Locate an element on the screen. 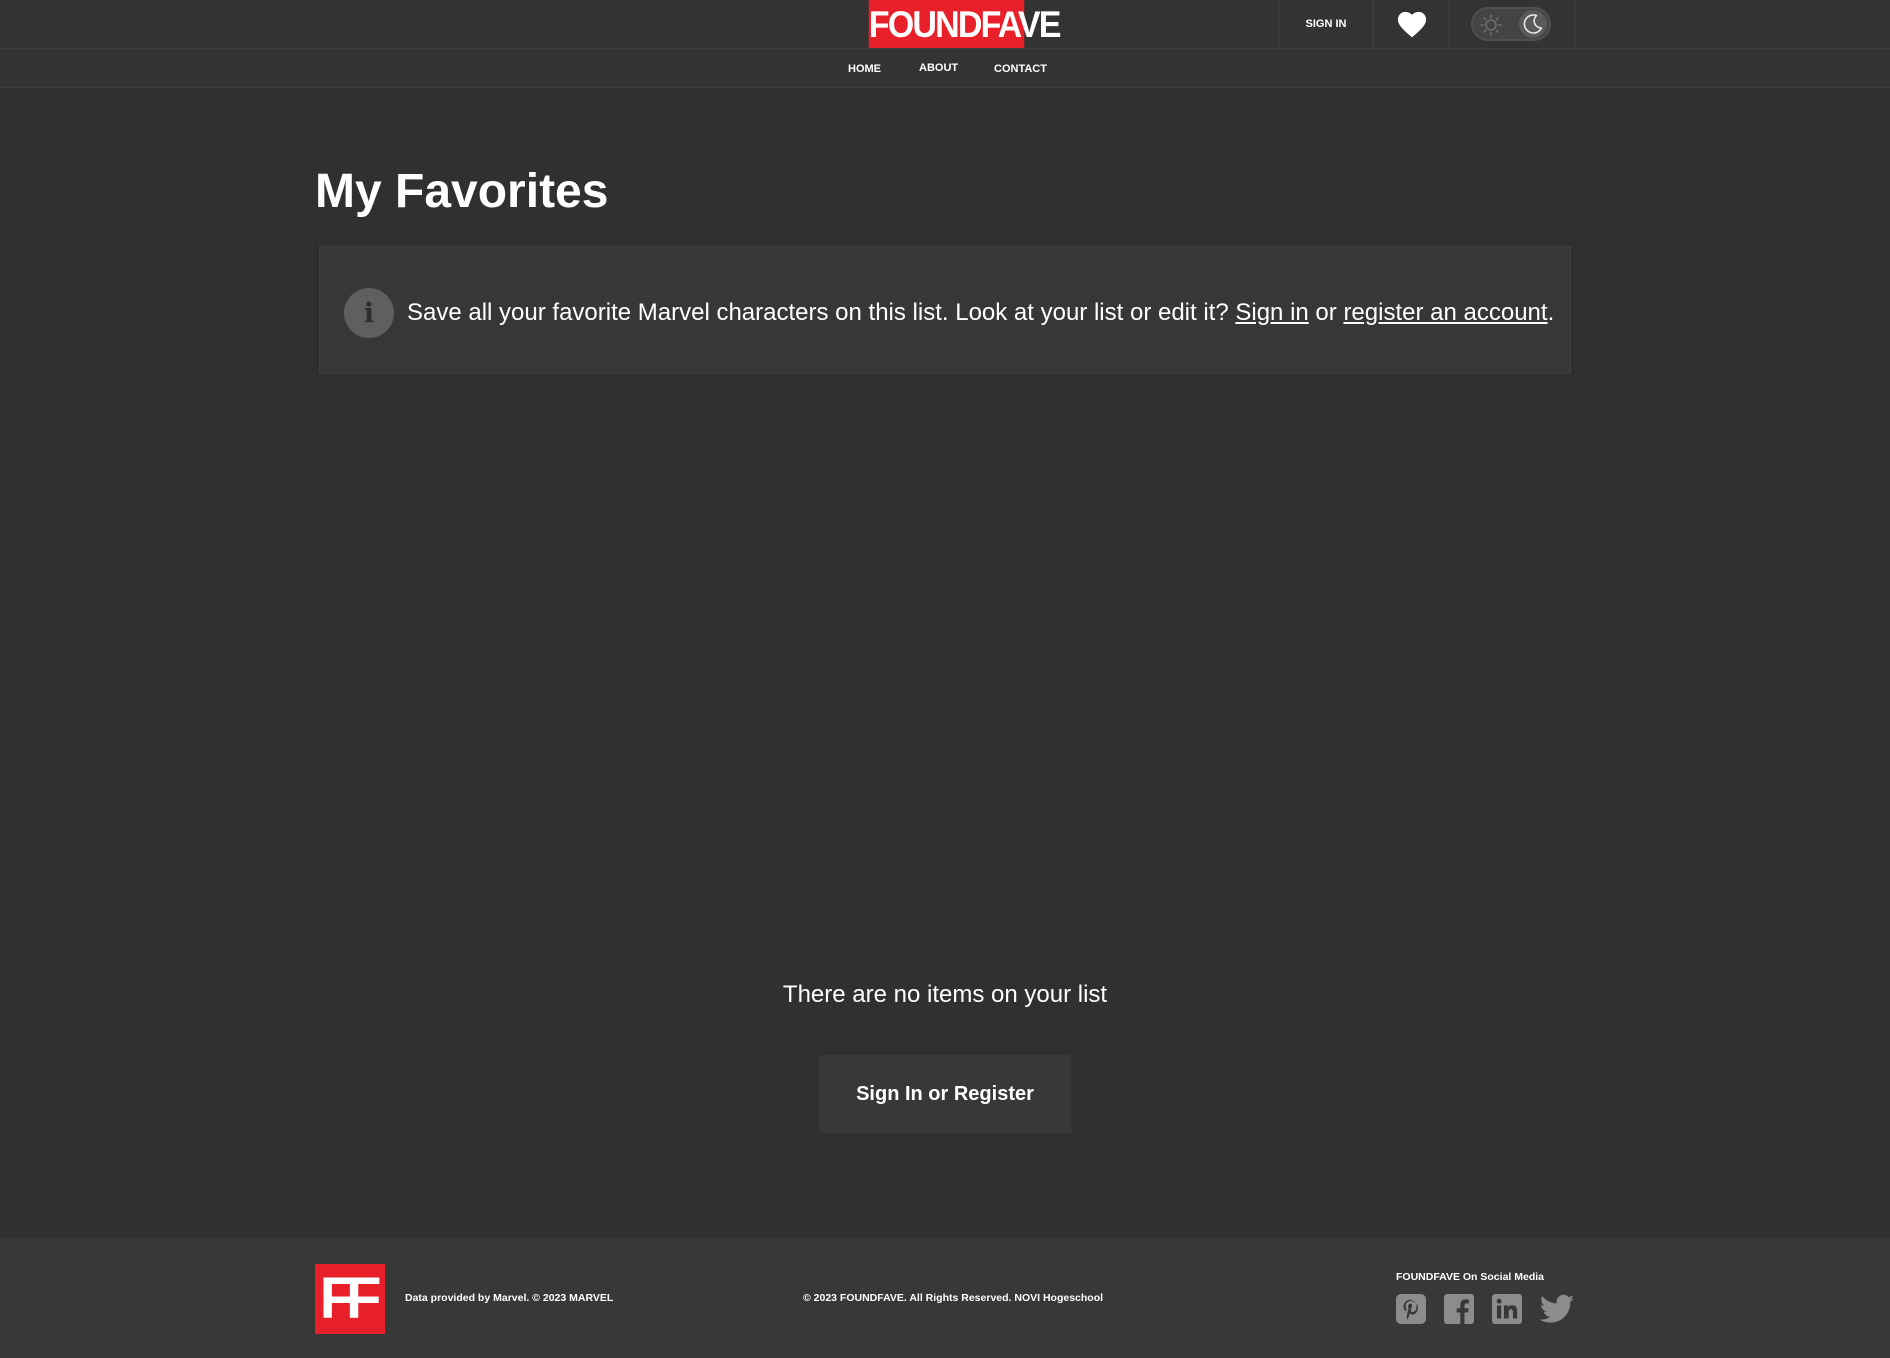 This screenshot has height=1358, width=1890. info-text-after: . is located at coordinates (1551, 312).